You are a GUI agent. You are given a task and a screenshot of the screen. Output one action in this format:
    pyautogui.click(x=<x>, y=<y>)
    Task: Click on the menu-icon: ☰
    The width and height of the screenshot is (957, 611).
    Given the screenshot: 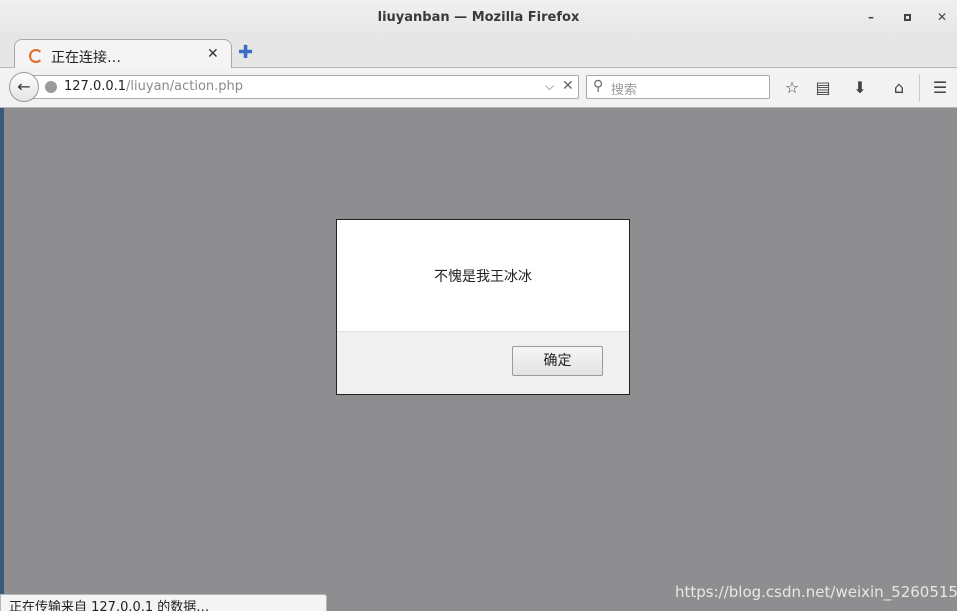 What is the action you would take?
    pyautogui.click(x=940, y=88)
    